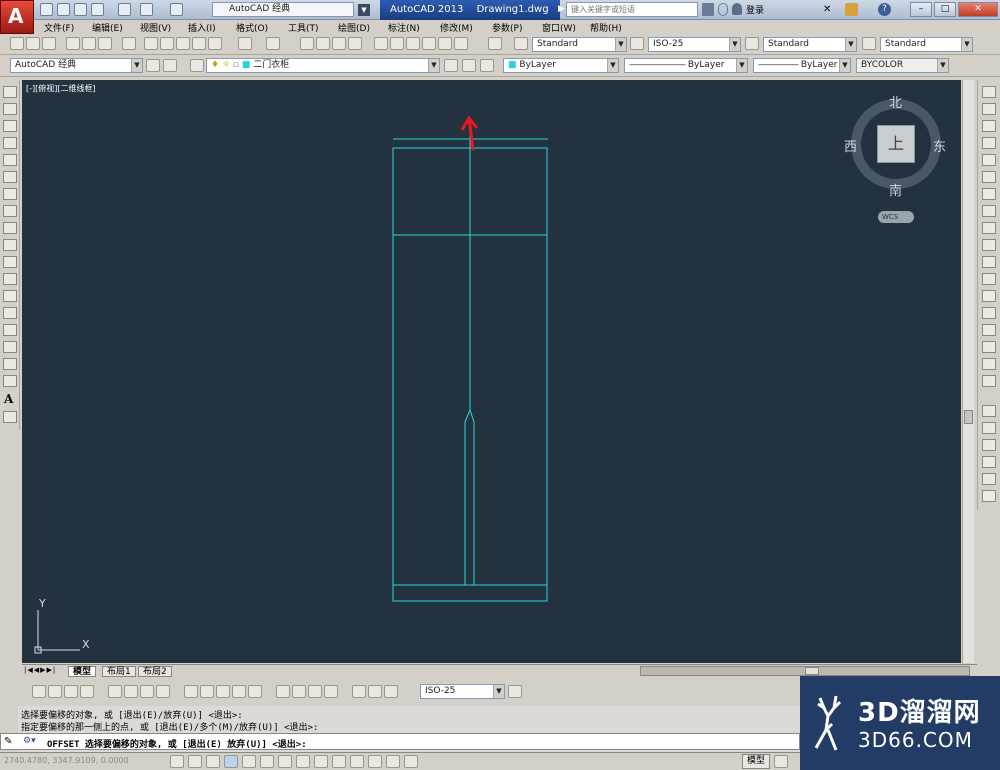  Describe the element at coordinates (10, 330) in the screenshot. I see `hatch-icon` at that location.